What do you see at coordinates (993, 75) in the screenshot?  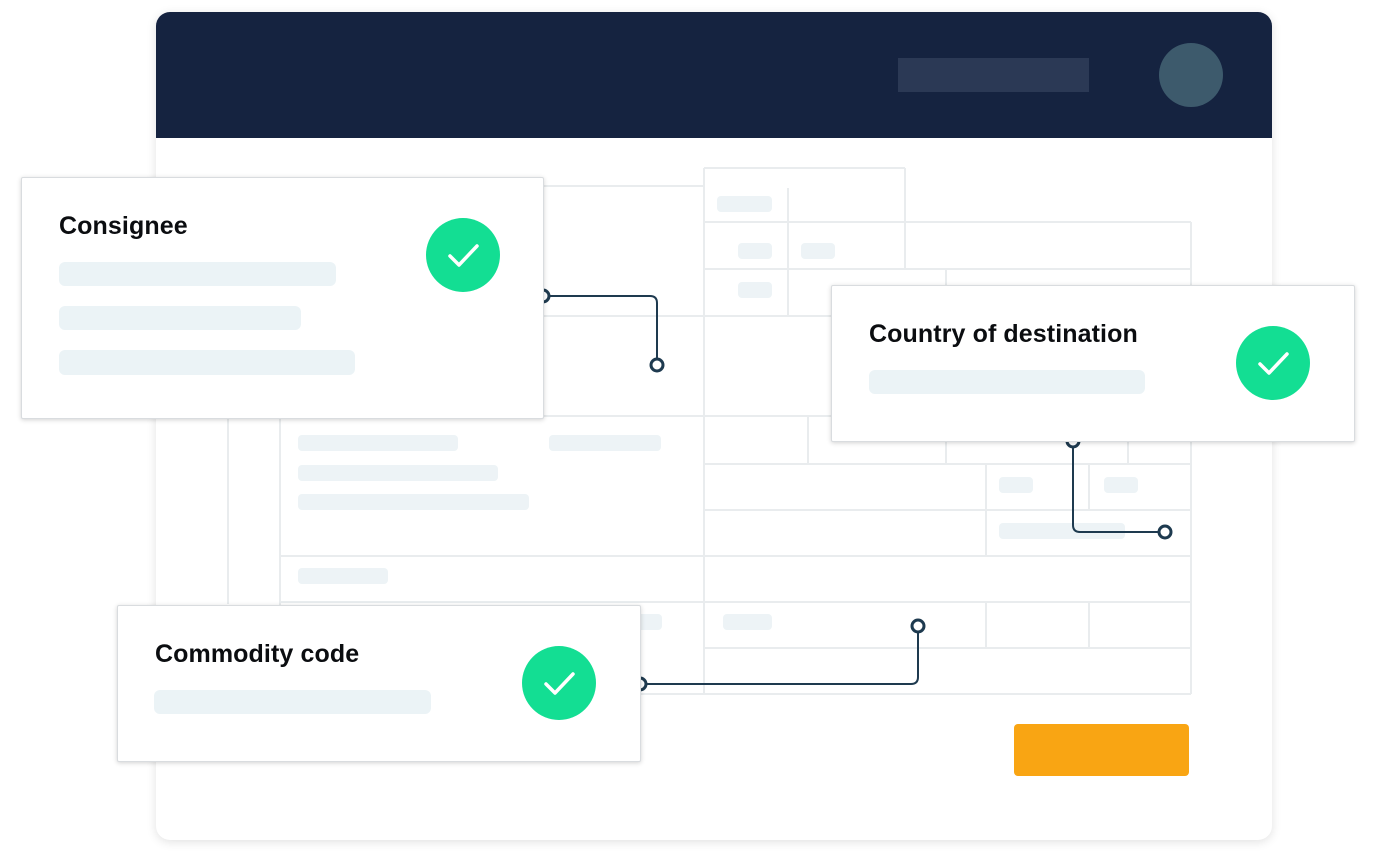 I see `header-search-placeholder` at bounding box center [993, 75].